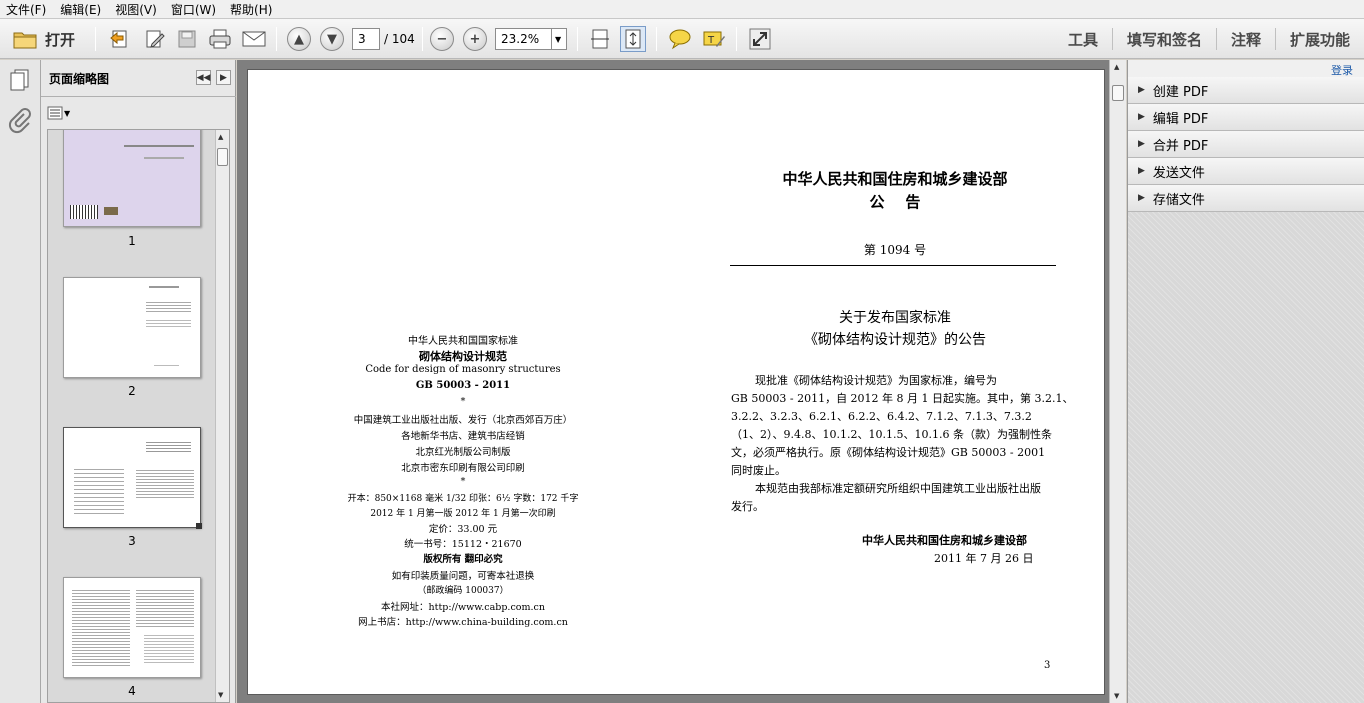 The height and width of the screenshot is (703, 1364). What do you see at coordinates (299, 39) in the screenshot?
I see `prev-page-button: ▲` at bounding box center [299, 39].